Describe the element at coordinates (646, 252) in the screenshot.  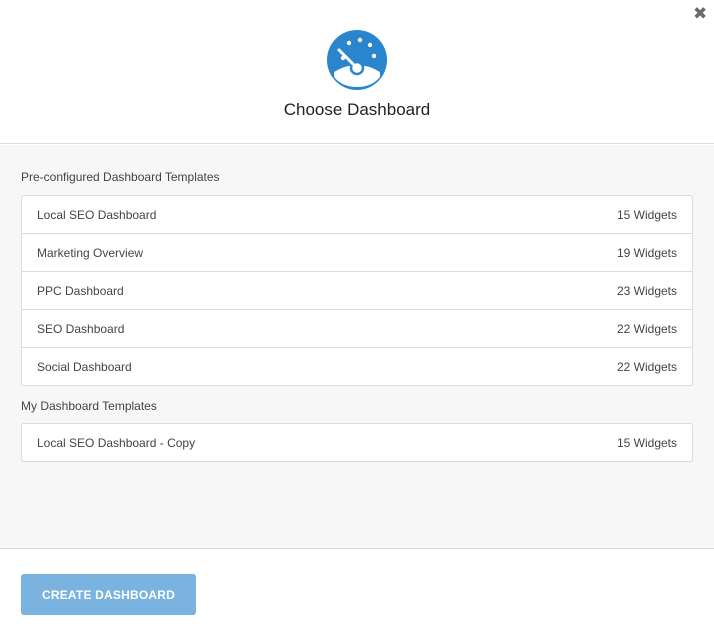
I see `widget-count: 19 Widgets` at that location.